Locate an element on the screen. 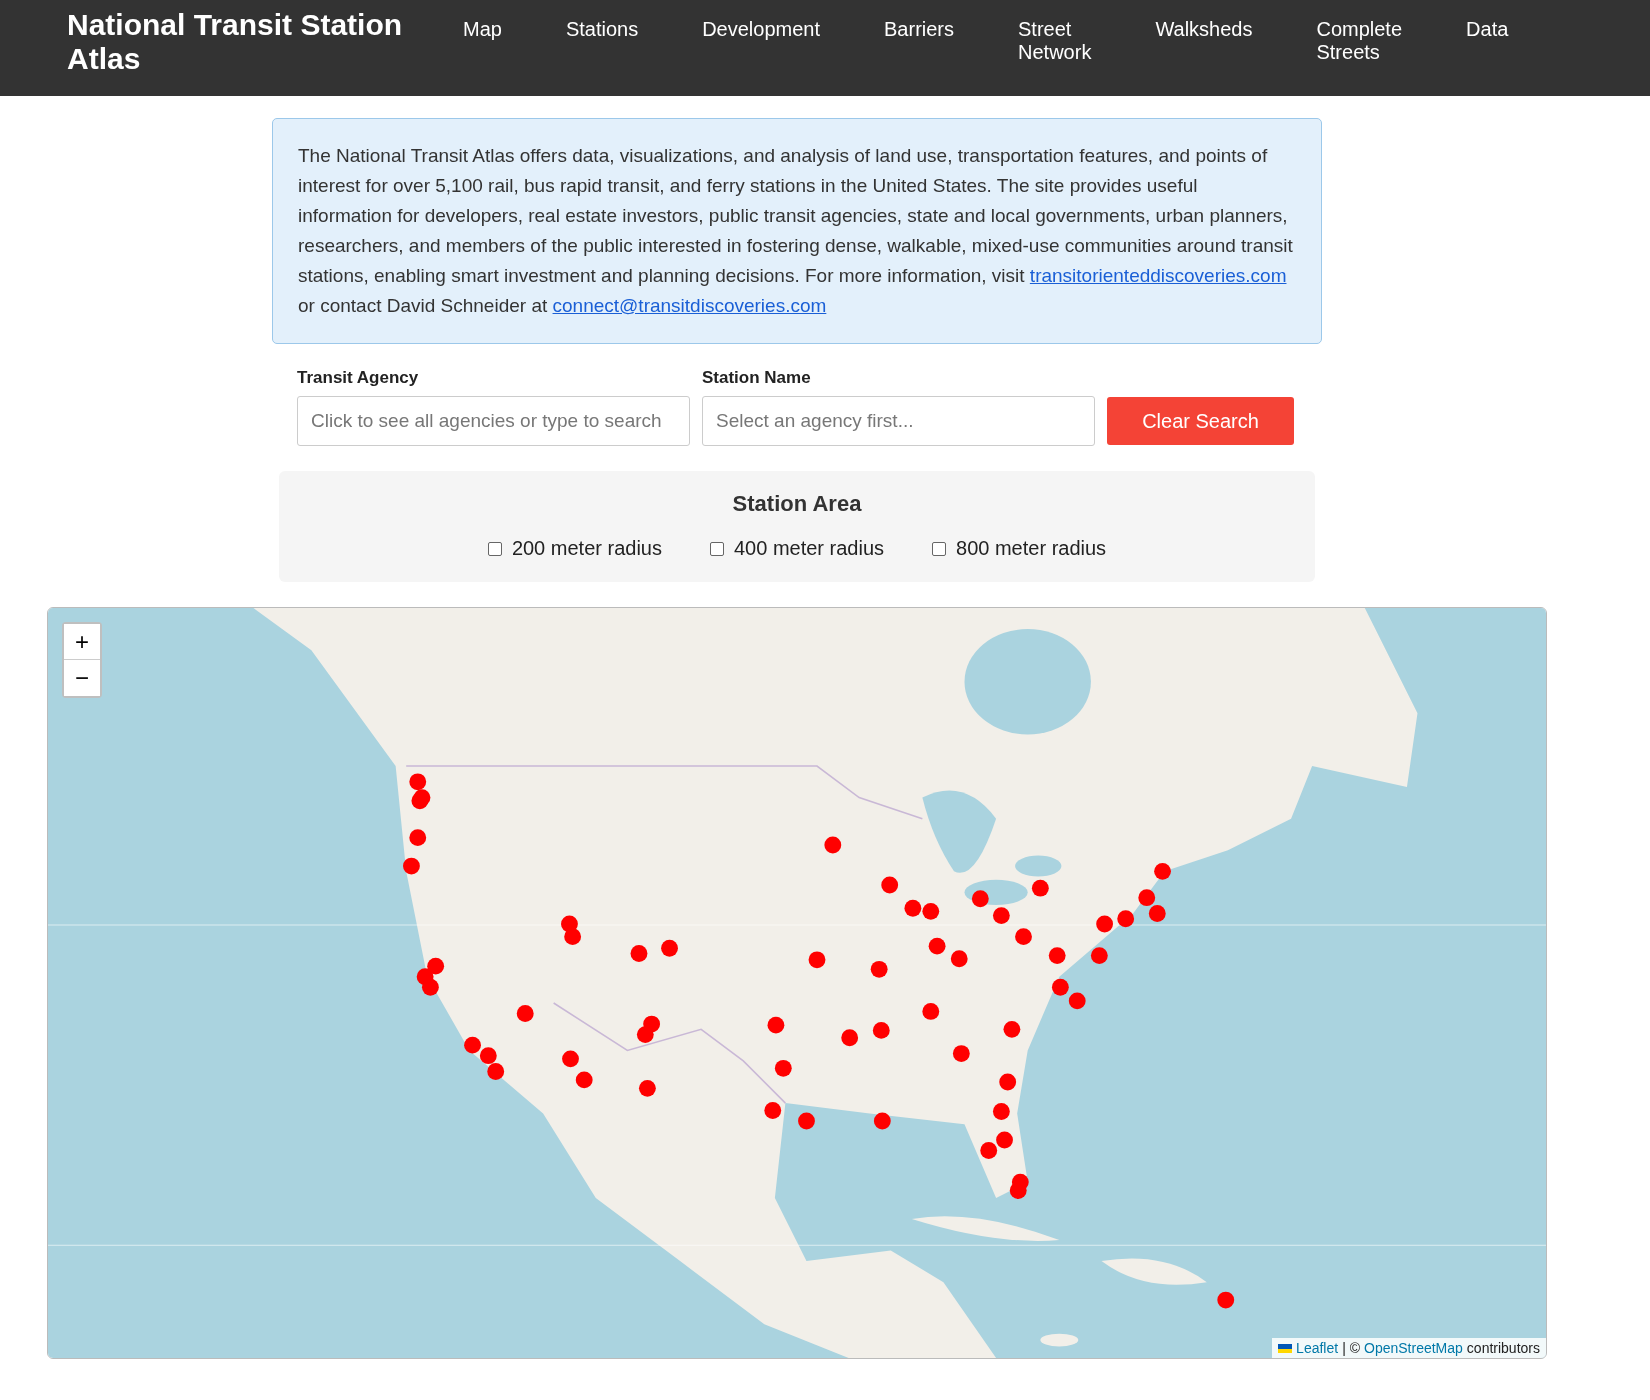 Image resolution: width=1650 pixels, height=1400 pixels. attribution-link: Leaflet is located at coordinates (1317, 1348).